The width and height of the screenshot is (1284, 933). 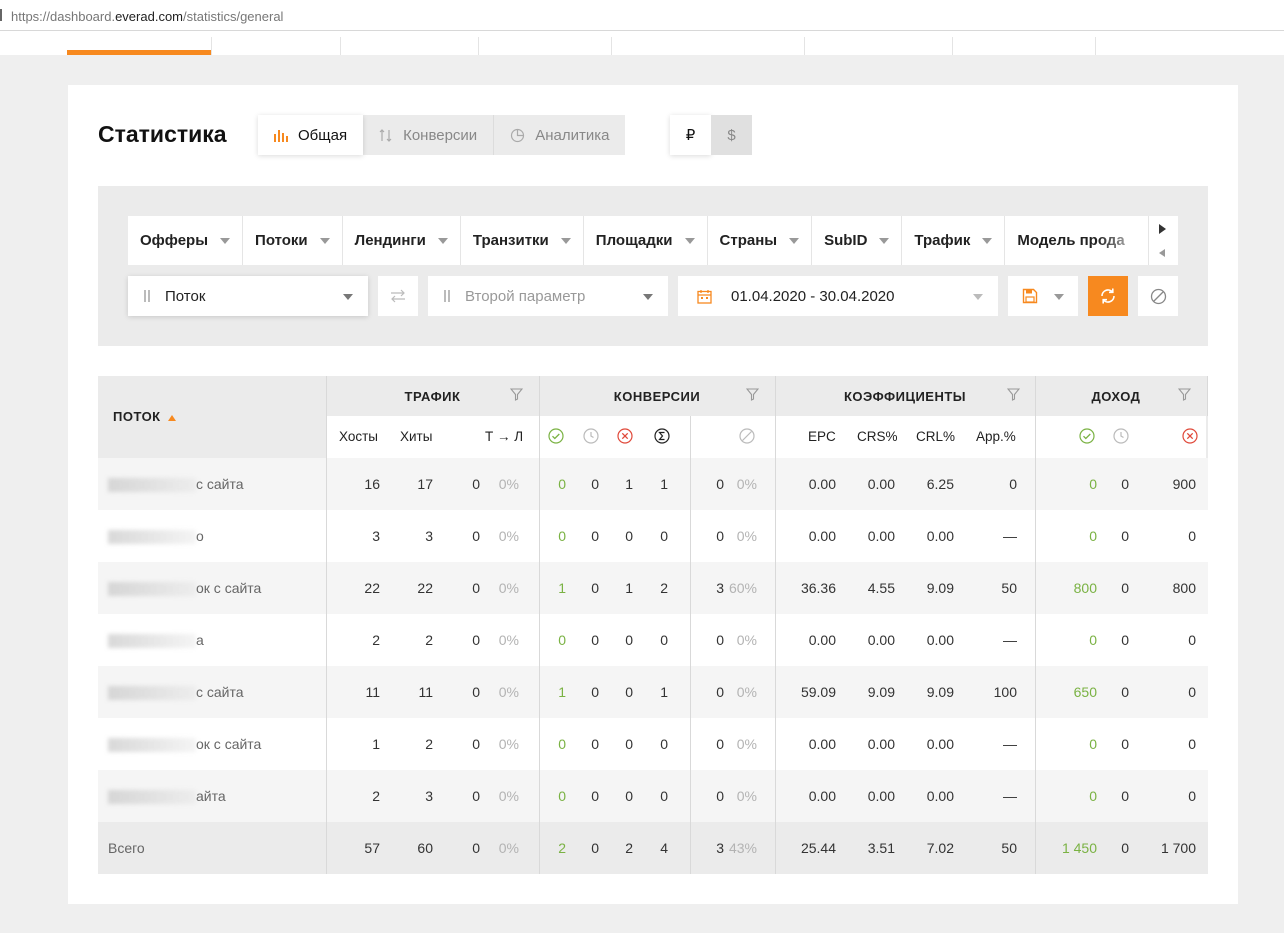 I want to click on cell-crl: 0.00, so click(x=940, y=536).